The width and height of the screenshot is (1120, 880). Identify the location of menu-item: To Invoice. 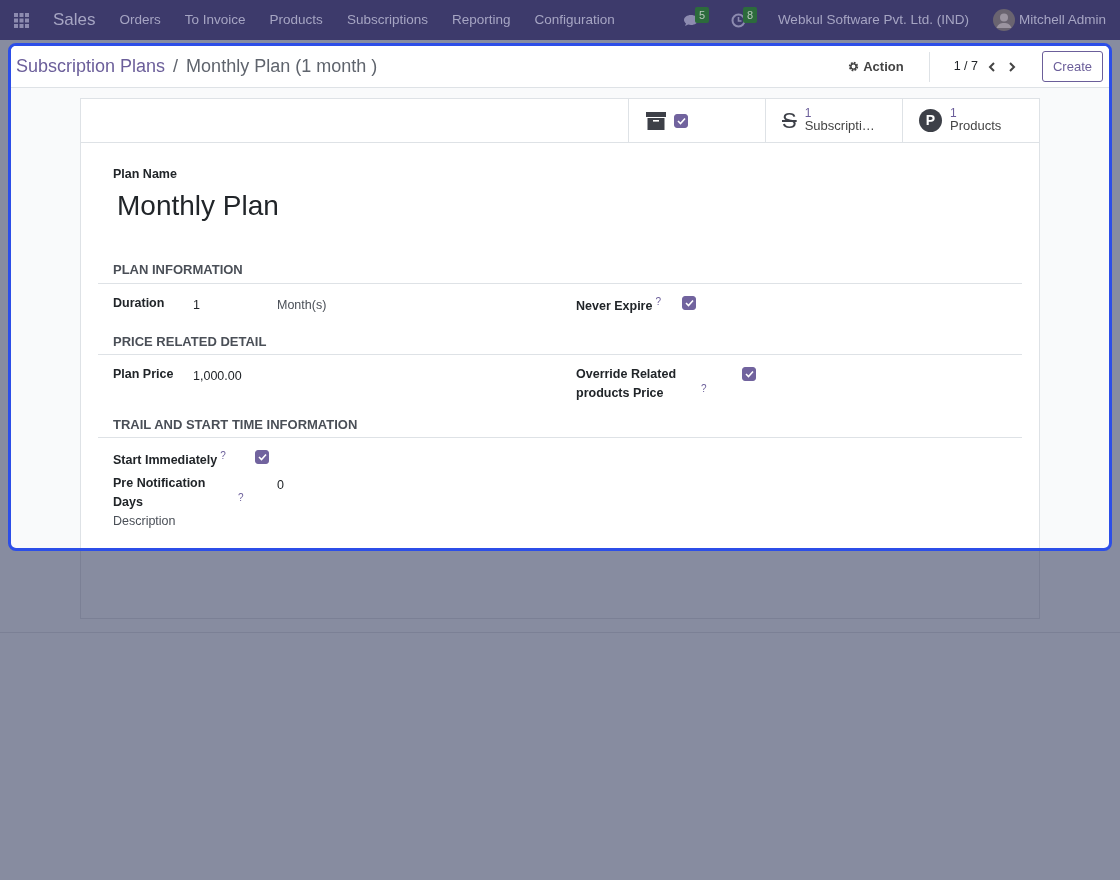
(215, 20).